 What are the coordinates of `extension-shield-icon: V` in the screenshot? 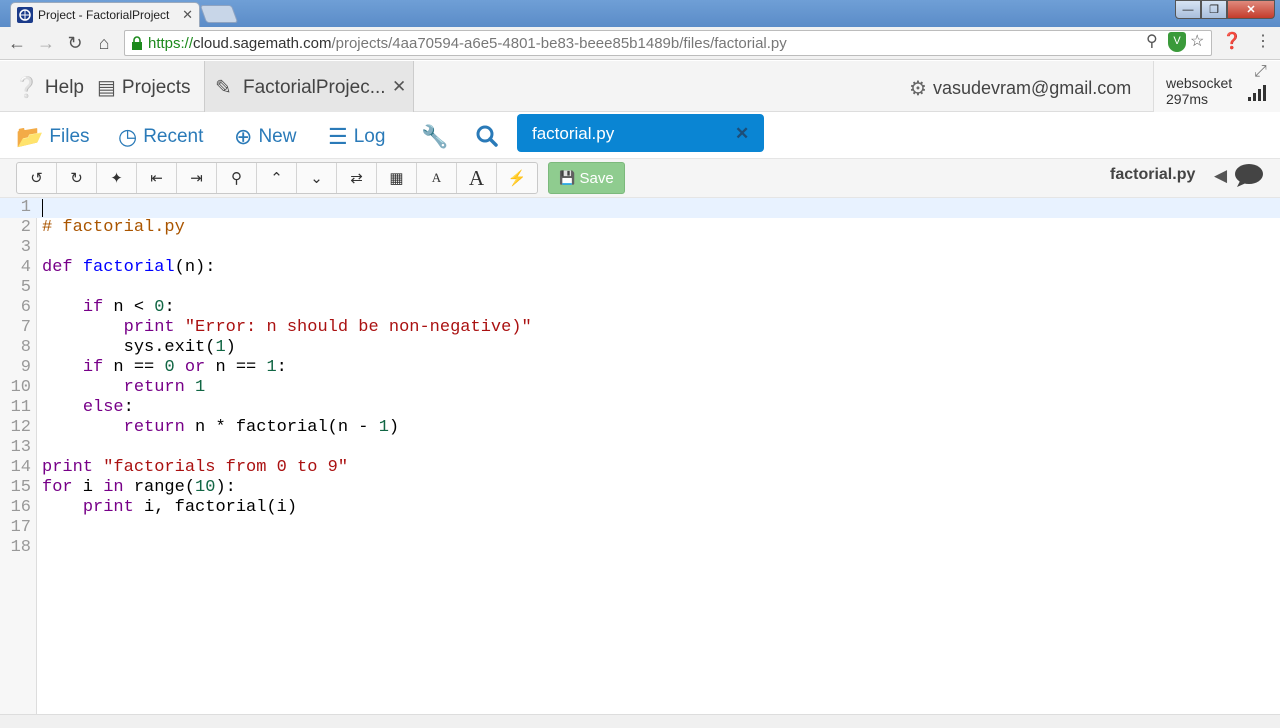 It's located at (1177, 42).